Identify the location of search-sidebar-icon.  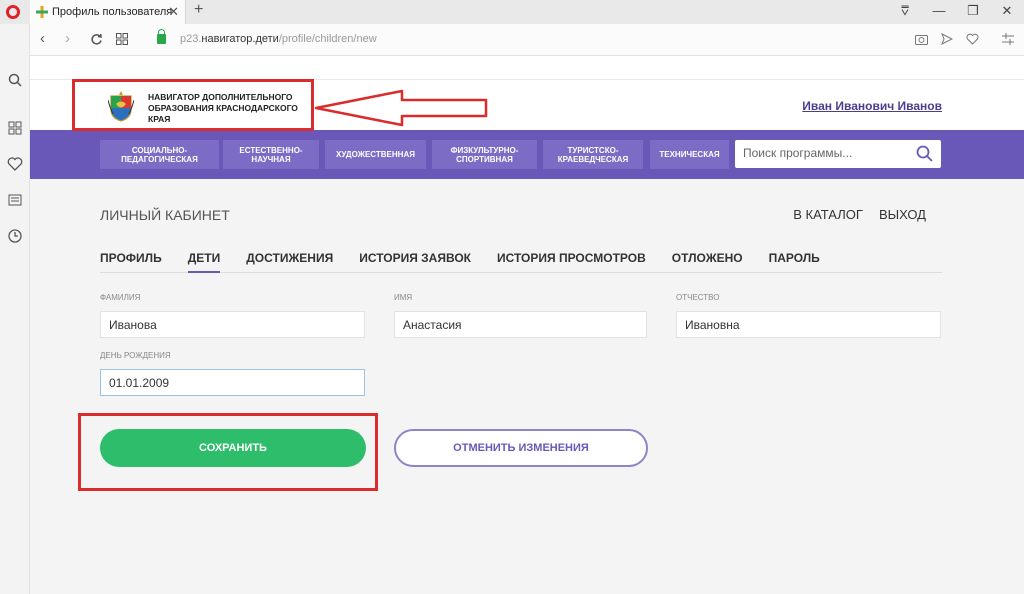
(15, 80).